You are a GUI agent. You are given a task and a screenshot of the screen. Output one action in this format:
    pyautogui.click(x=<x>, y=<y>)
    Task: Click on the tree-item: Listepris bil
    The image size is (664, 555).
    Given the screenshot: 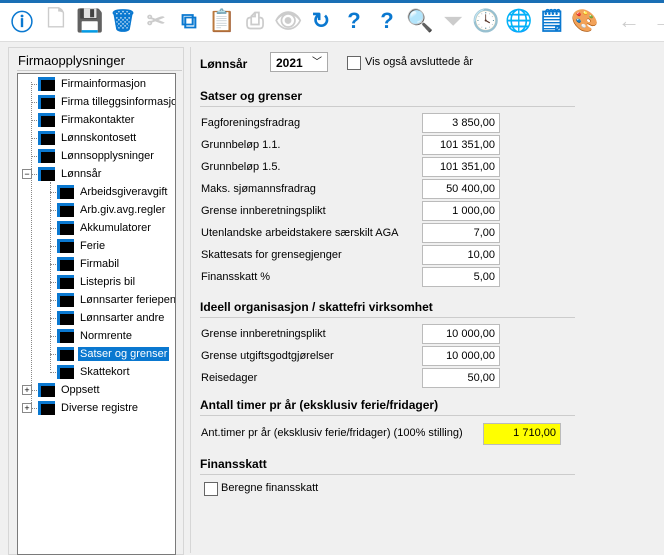 What is the action you would take?
    pyautogui.click(x=97, y=282)
    